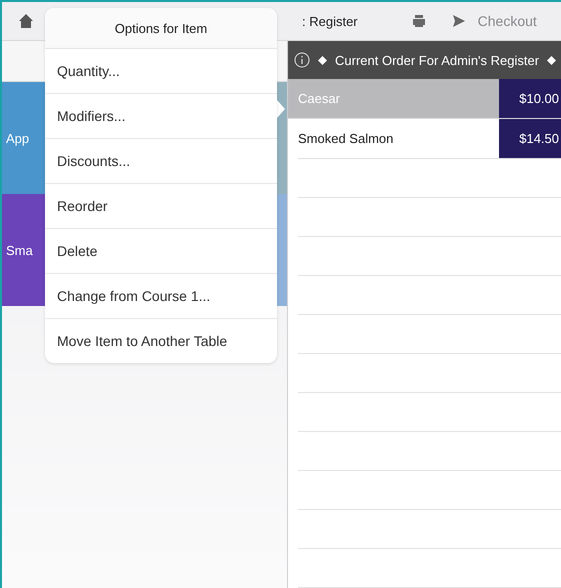 This screenshot has width=561, height=588. Describe the element at coordinates (161, 206) in the screenshot. I see `menu-option: Reorder` at that location.